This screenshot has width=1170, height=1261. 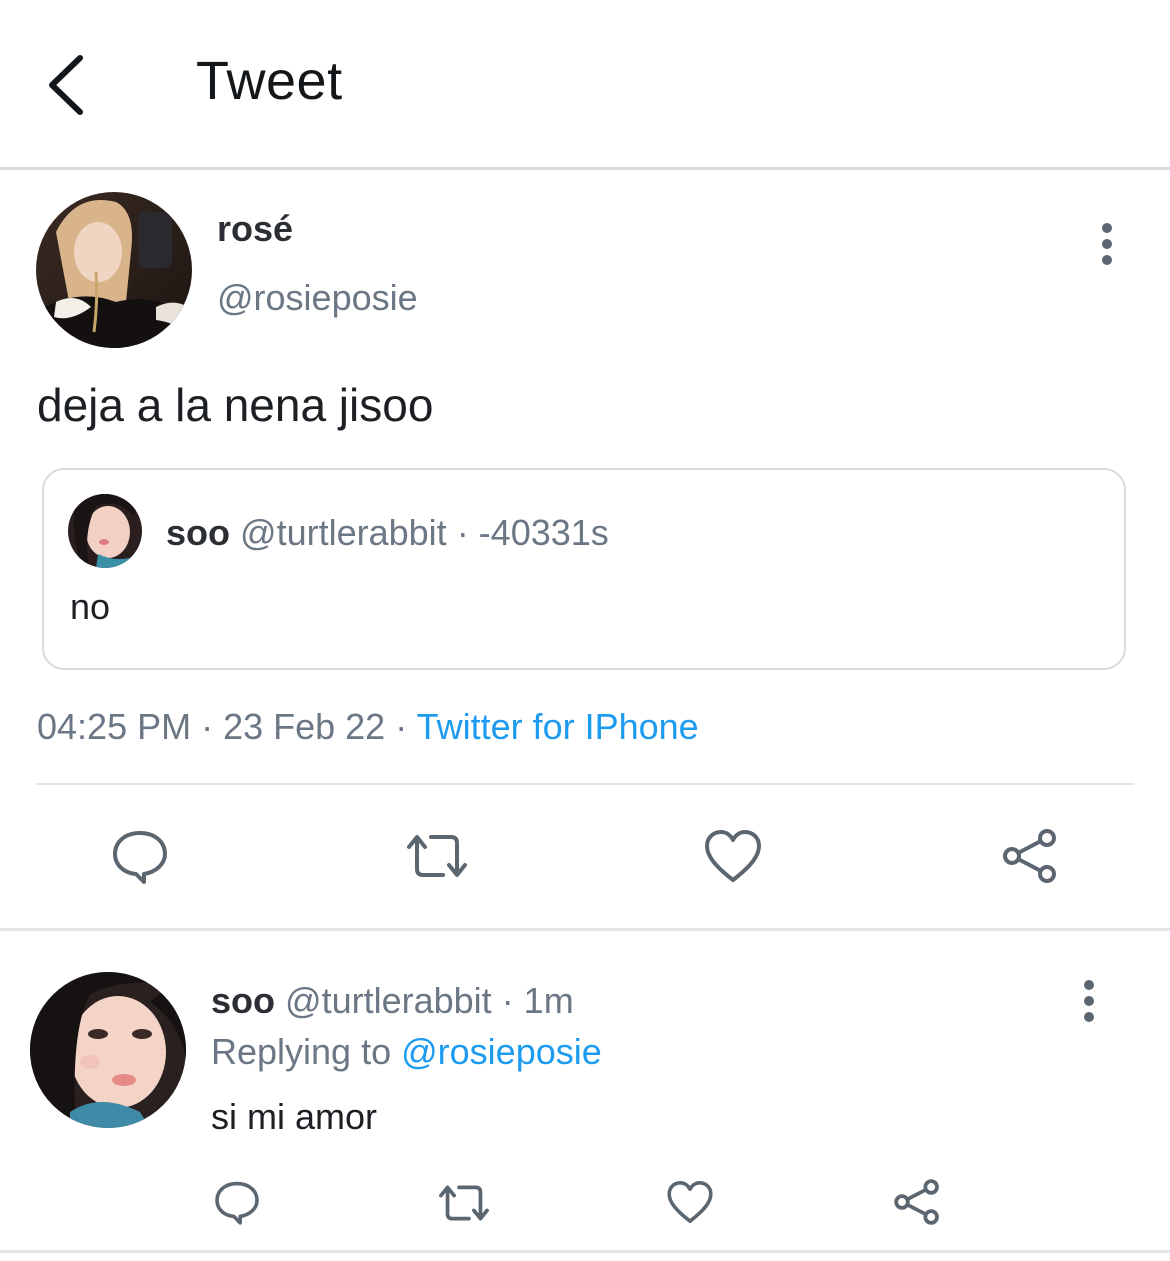 I want to click on quoted-avatar-image, so click(x=105, y=531).